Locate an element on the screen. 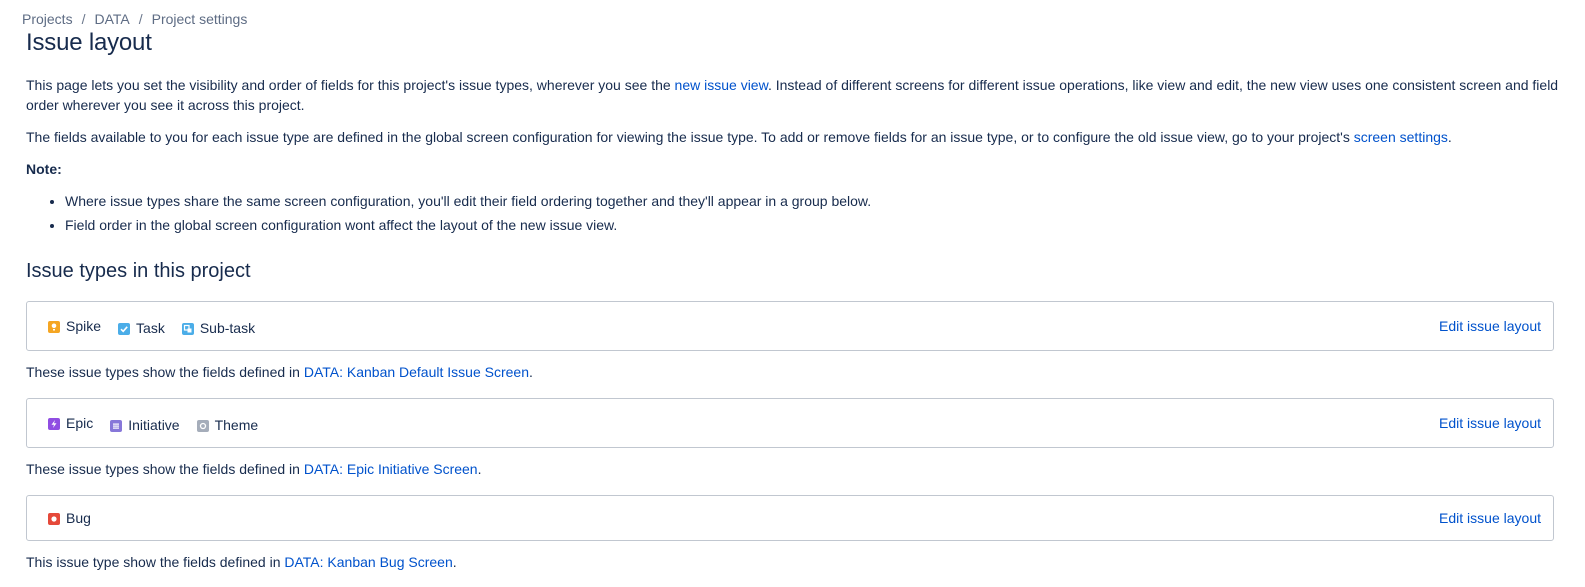  issue-type-label: Epic is located at coordinates (80, 423).